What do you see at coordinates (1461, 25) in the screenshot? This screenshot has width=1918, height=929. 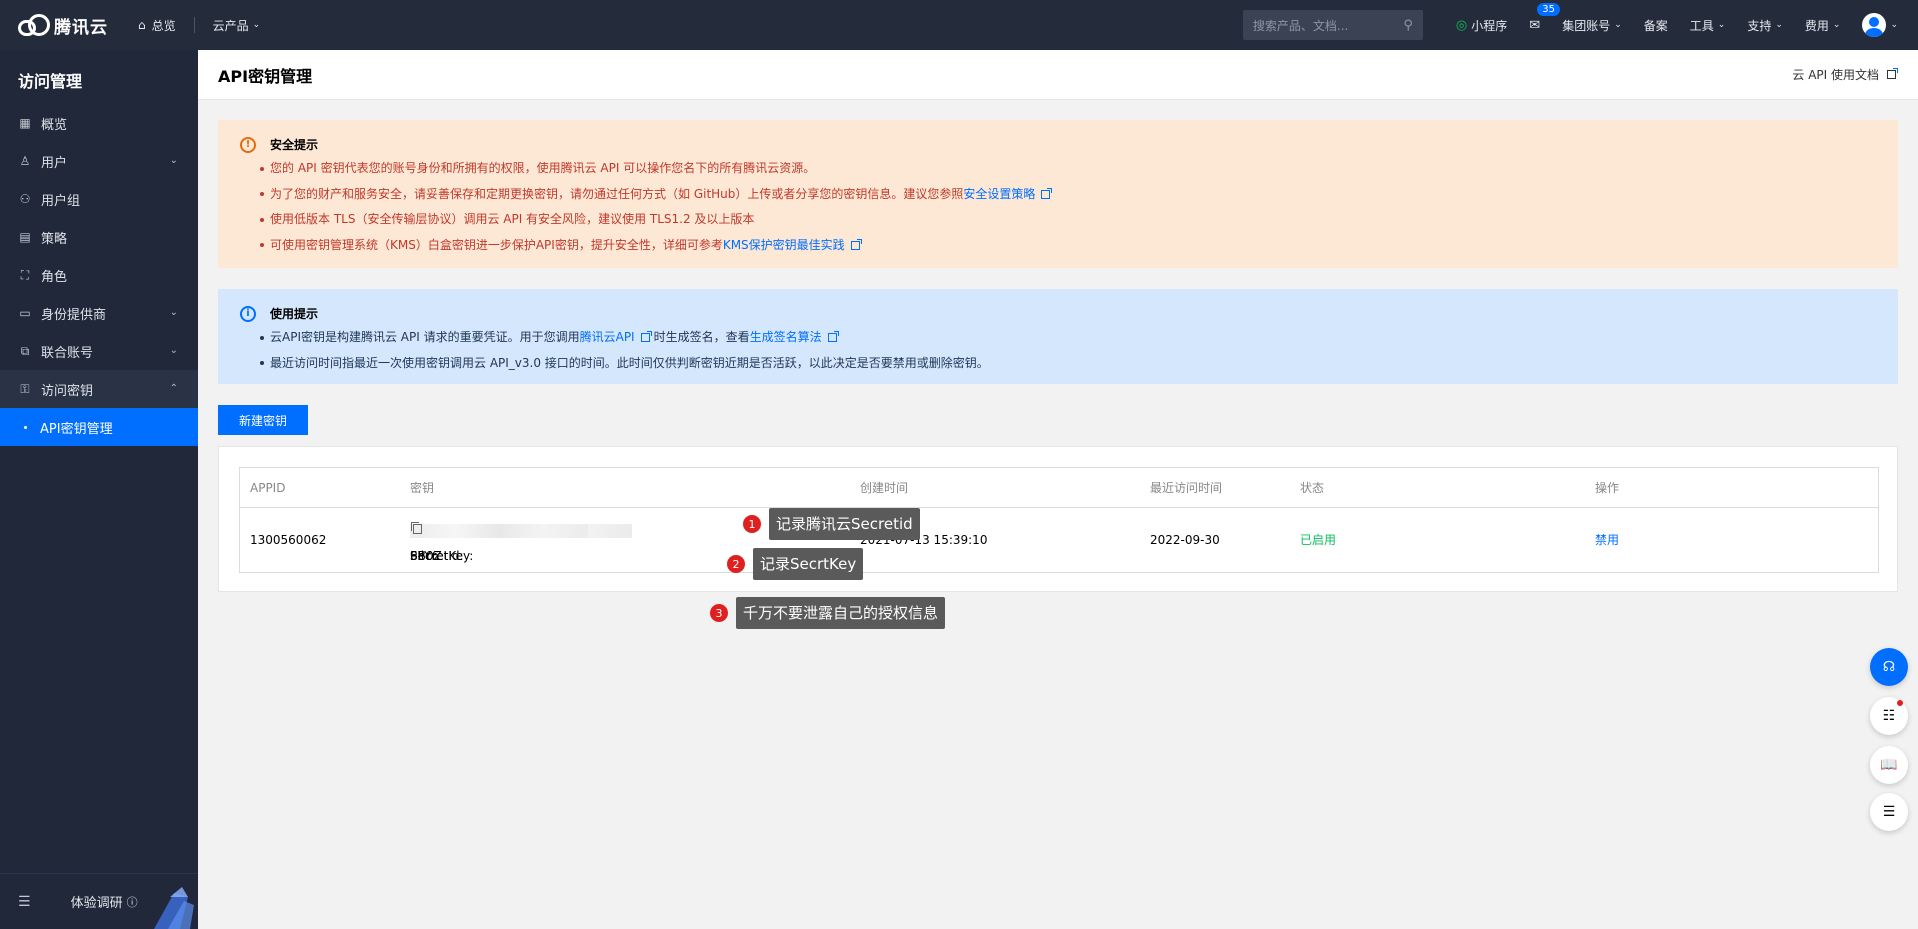 I see `miniprogram-icon: ◎` at bounding box center [1461, 25].